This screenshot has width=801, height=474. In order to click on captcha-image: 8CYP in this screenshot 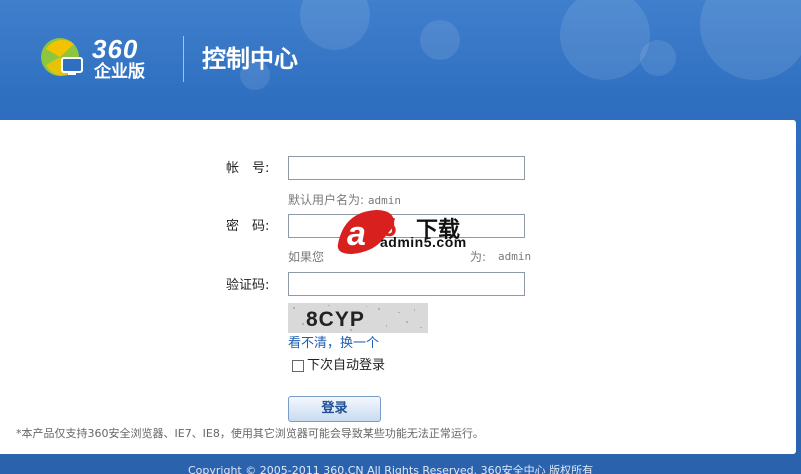, I will do `click(358, 318)`.